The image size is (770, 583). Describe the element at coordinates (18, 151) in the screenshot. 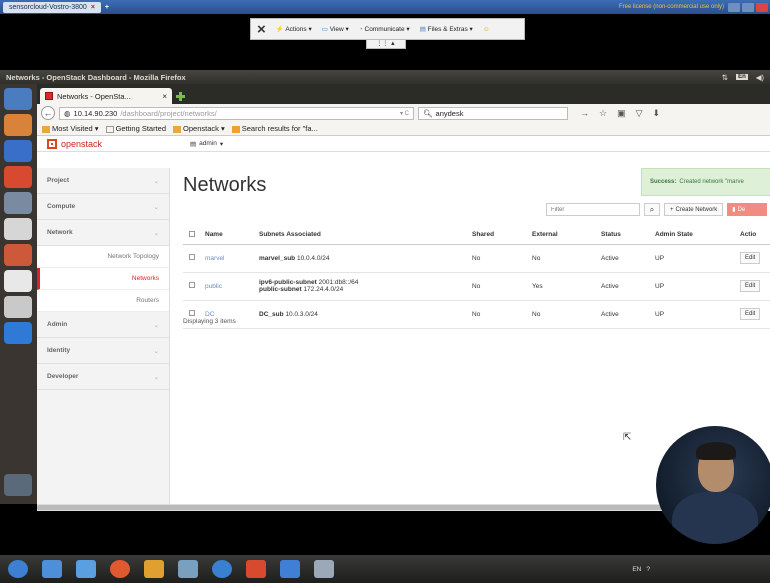

I see `firefox-icon` at that location.